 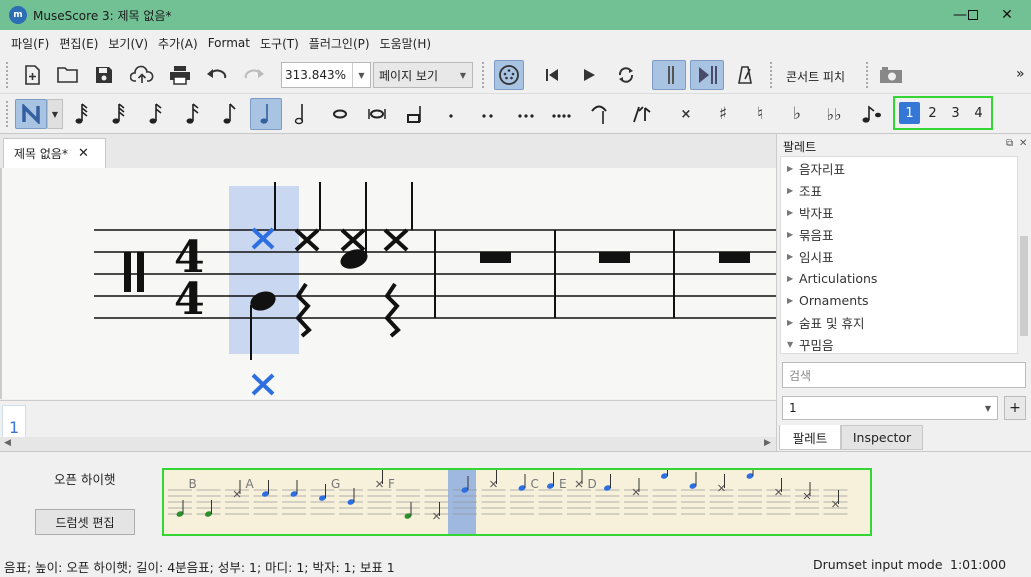 I want to click on toolbar-overflow-icon: », so click(x=1020, y=74).